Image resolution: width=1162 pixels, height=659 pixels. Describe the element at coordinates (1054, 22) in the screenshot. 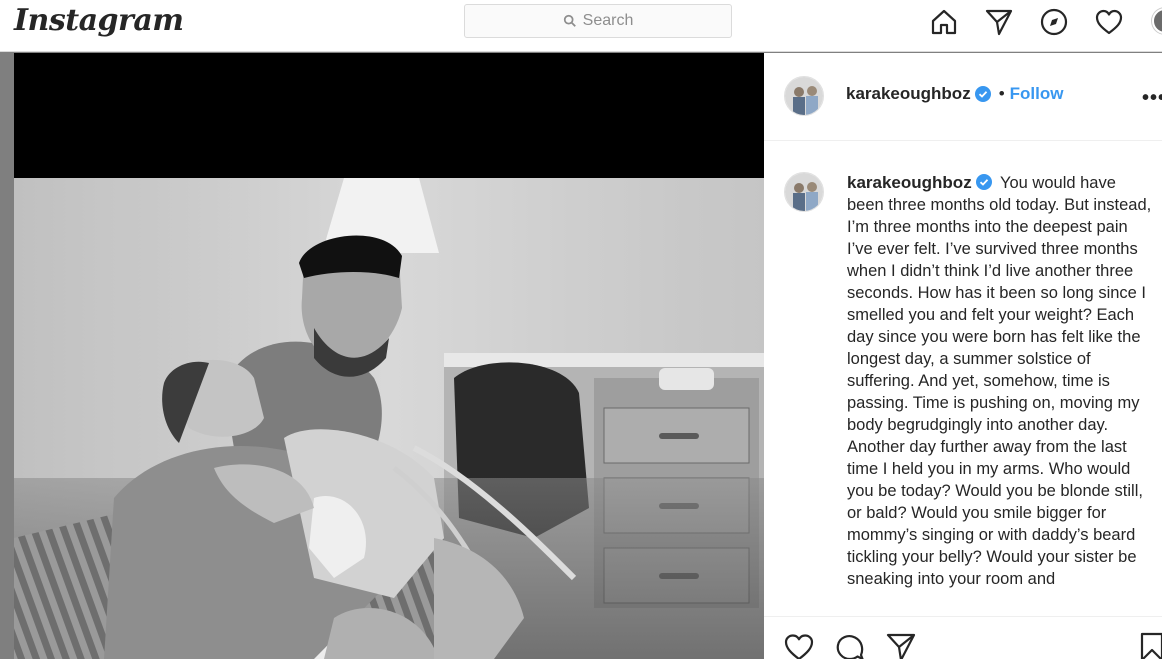

I see `explore-icon` at that location.